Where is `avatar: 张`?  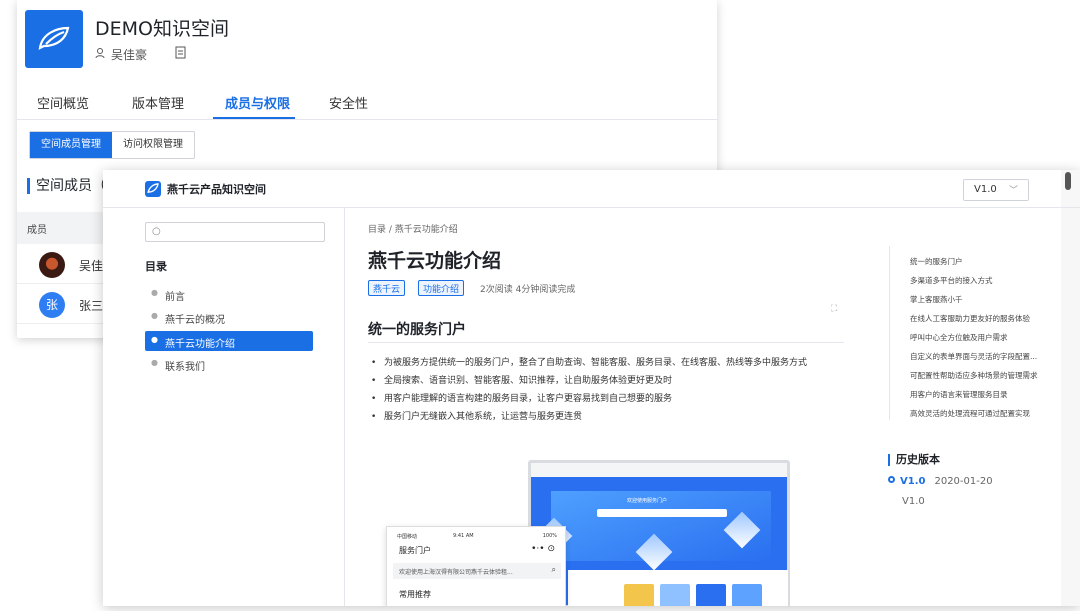 avatar: 张 is located at coordinates (52, 305).